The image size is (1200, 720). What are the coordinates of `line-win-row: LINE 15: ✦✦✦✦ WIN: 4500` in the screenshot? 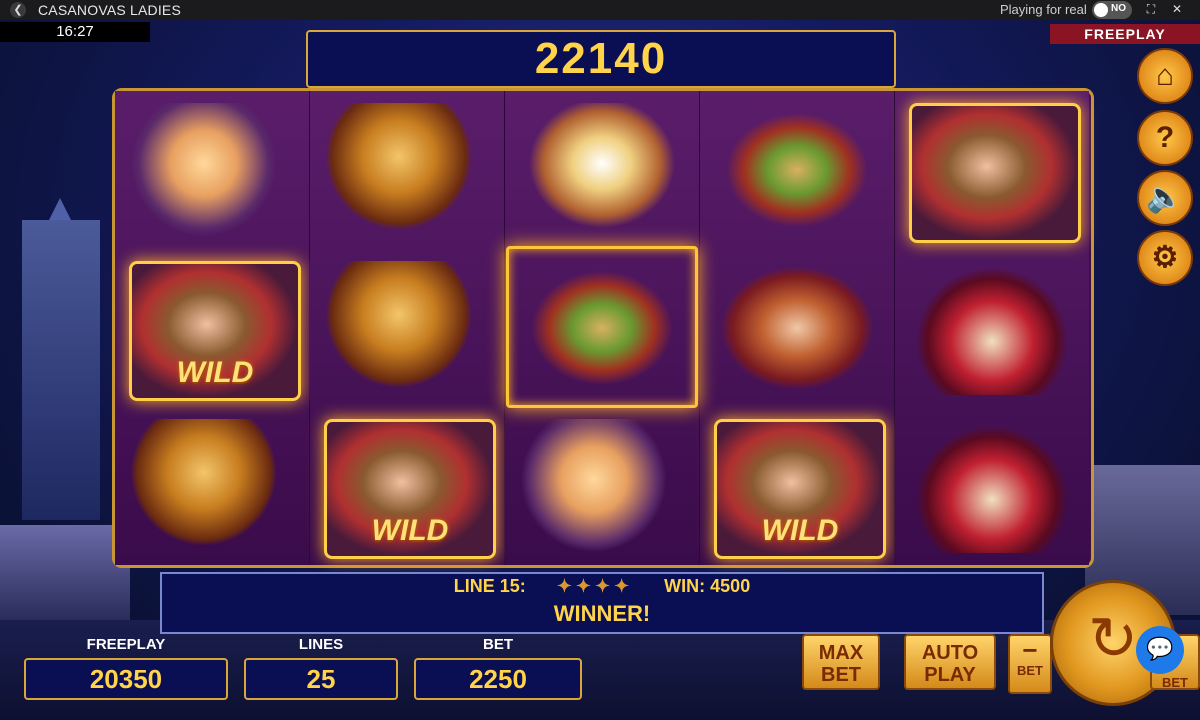 It's located at (602, 586).